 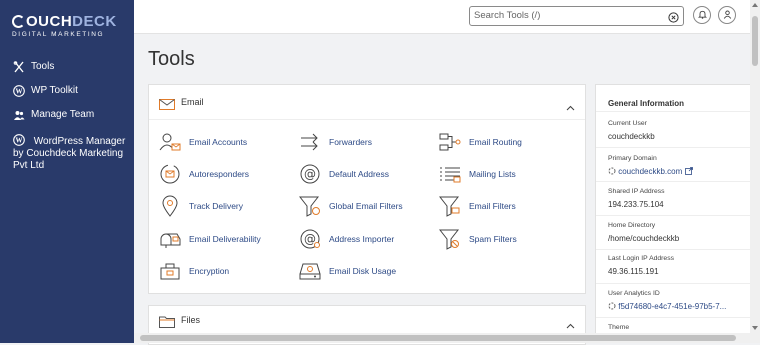 I want to click on notifications-button, so click(x=702, y=15).